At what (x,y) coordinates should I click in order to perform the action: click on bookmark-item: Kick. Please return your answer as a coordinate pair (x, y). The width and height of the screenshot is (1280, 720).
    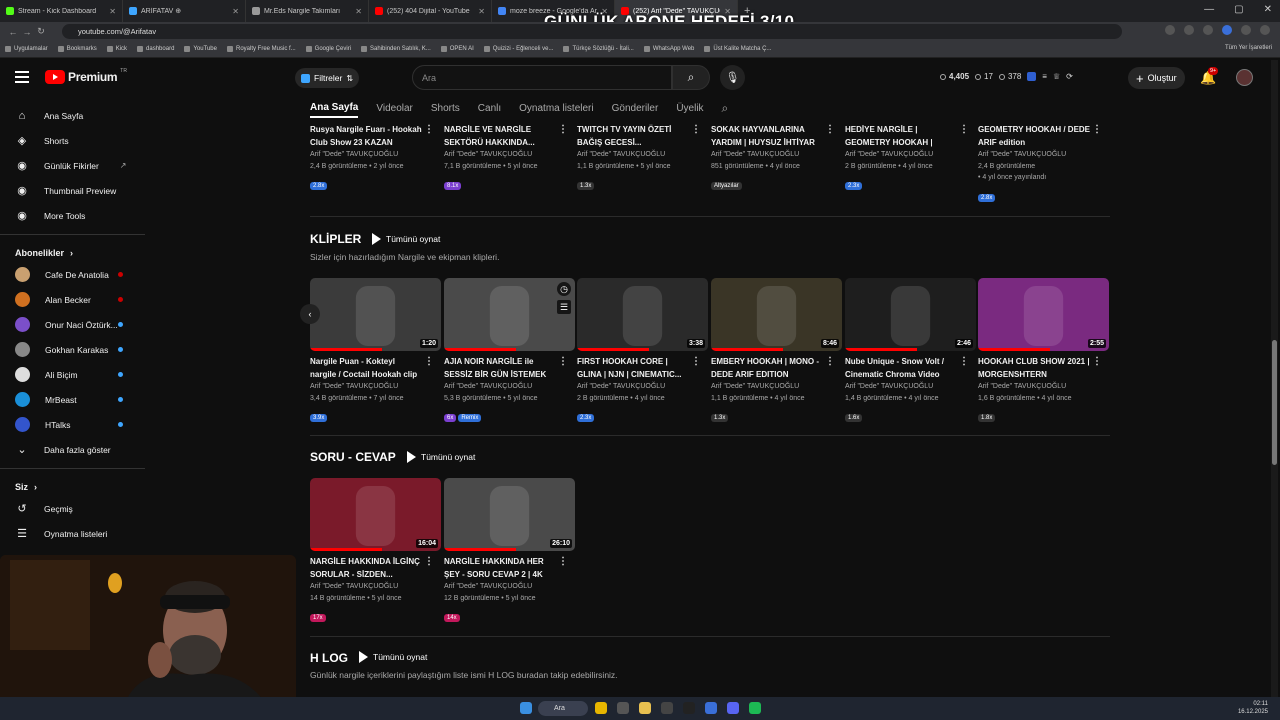
    Looking at the image, I should click on (117, 49).